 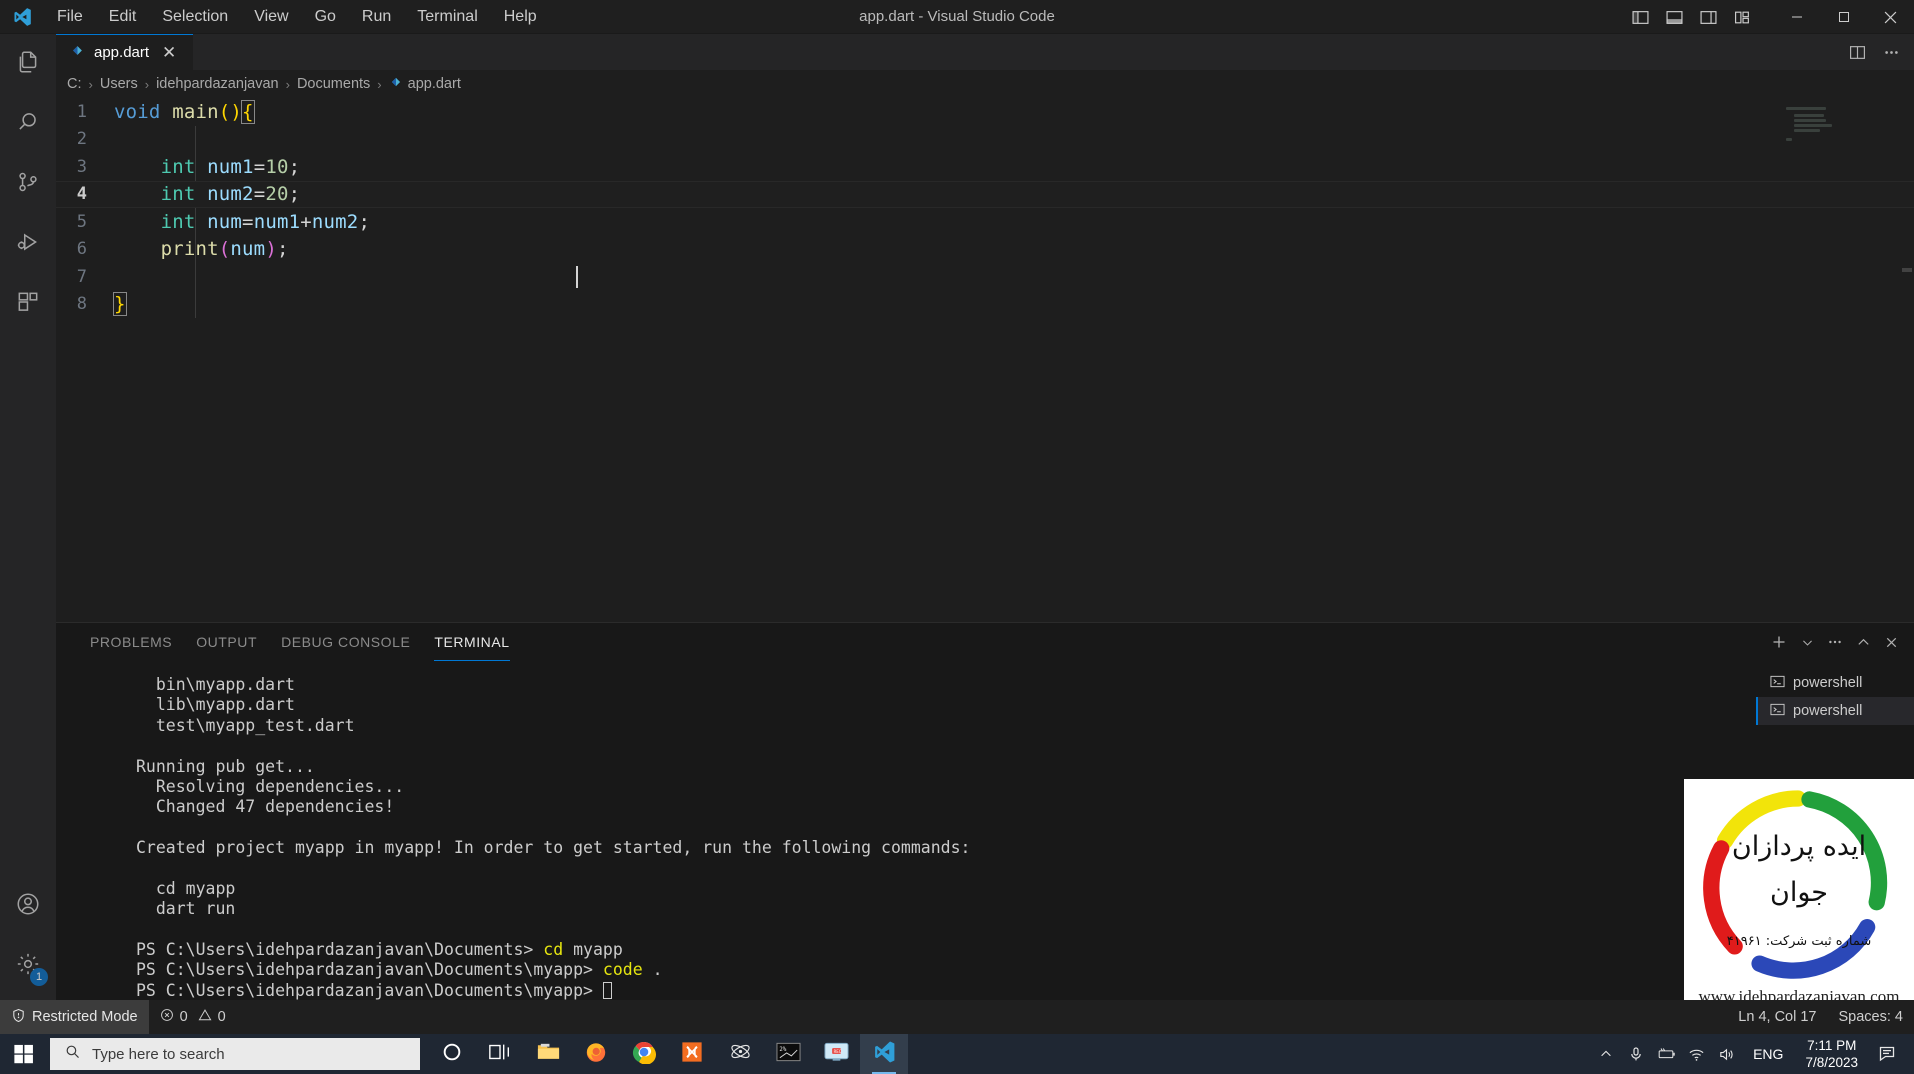 What do you see at coordinates (1843, 17) in the screenshot?
I see `maximize-button` at bounding box center [1843, 17].